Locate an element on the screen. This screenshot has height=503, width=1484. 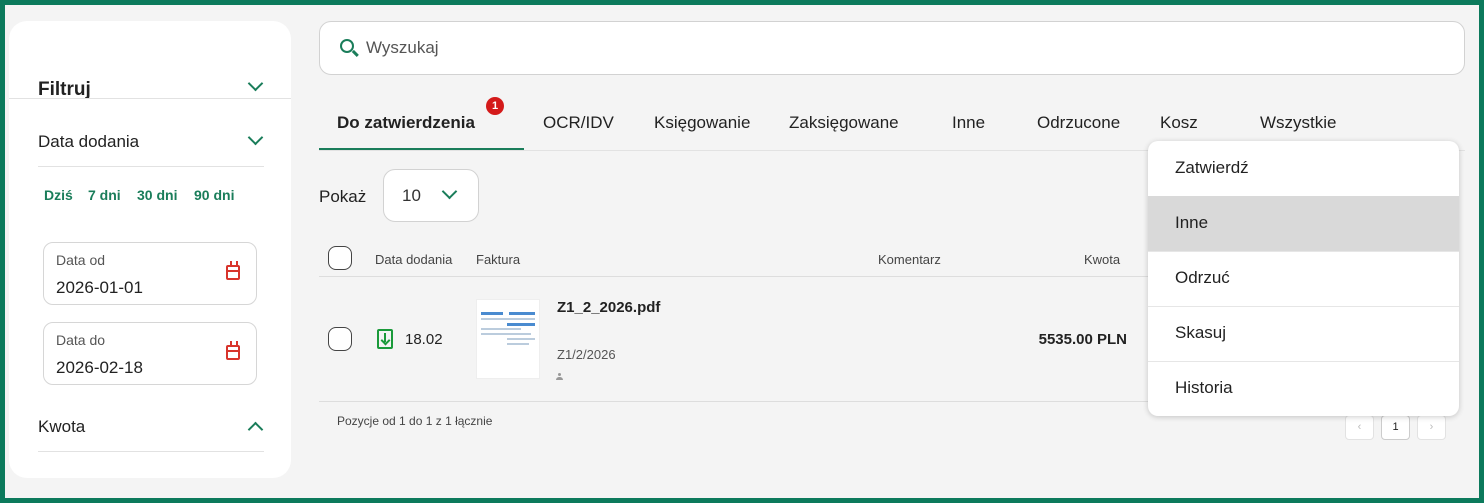
search-bar is located at coordinates (892, 48).